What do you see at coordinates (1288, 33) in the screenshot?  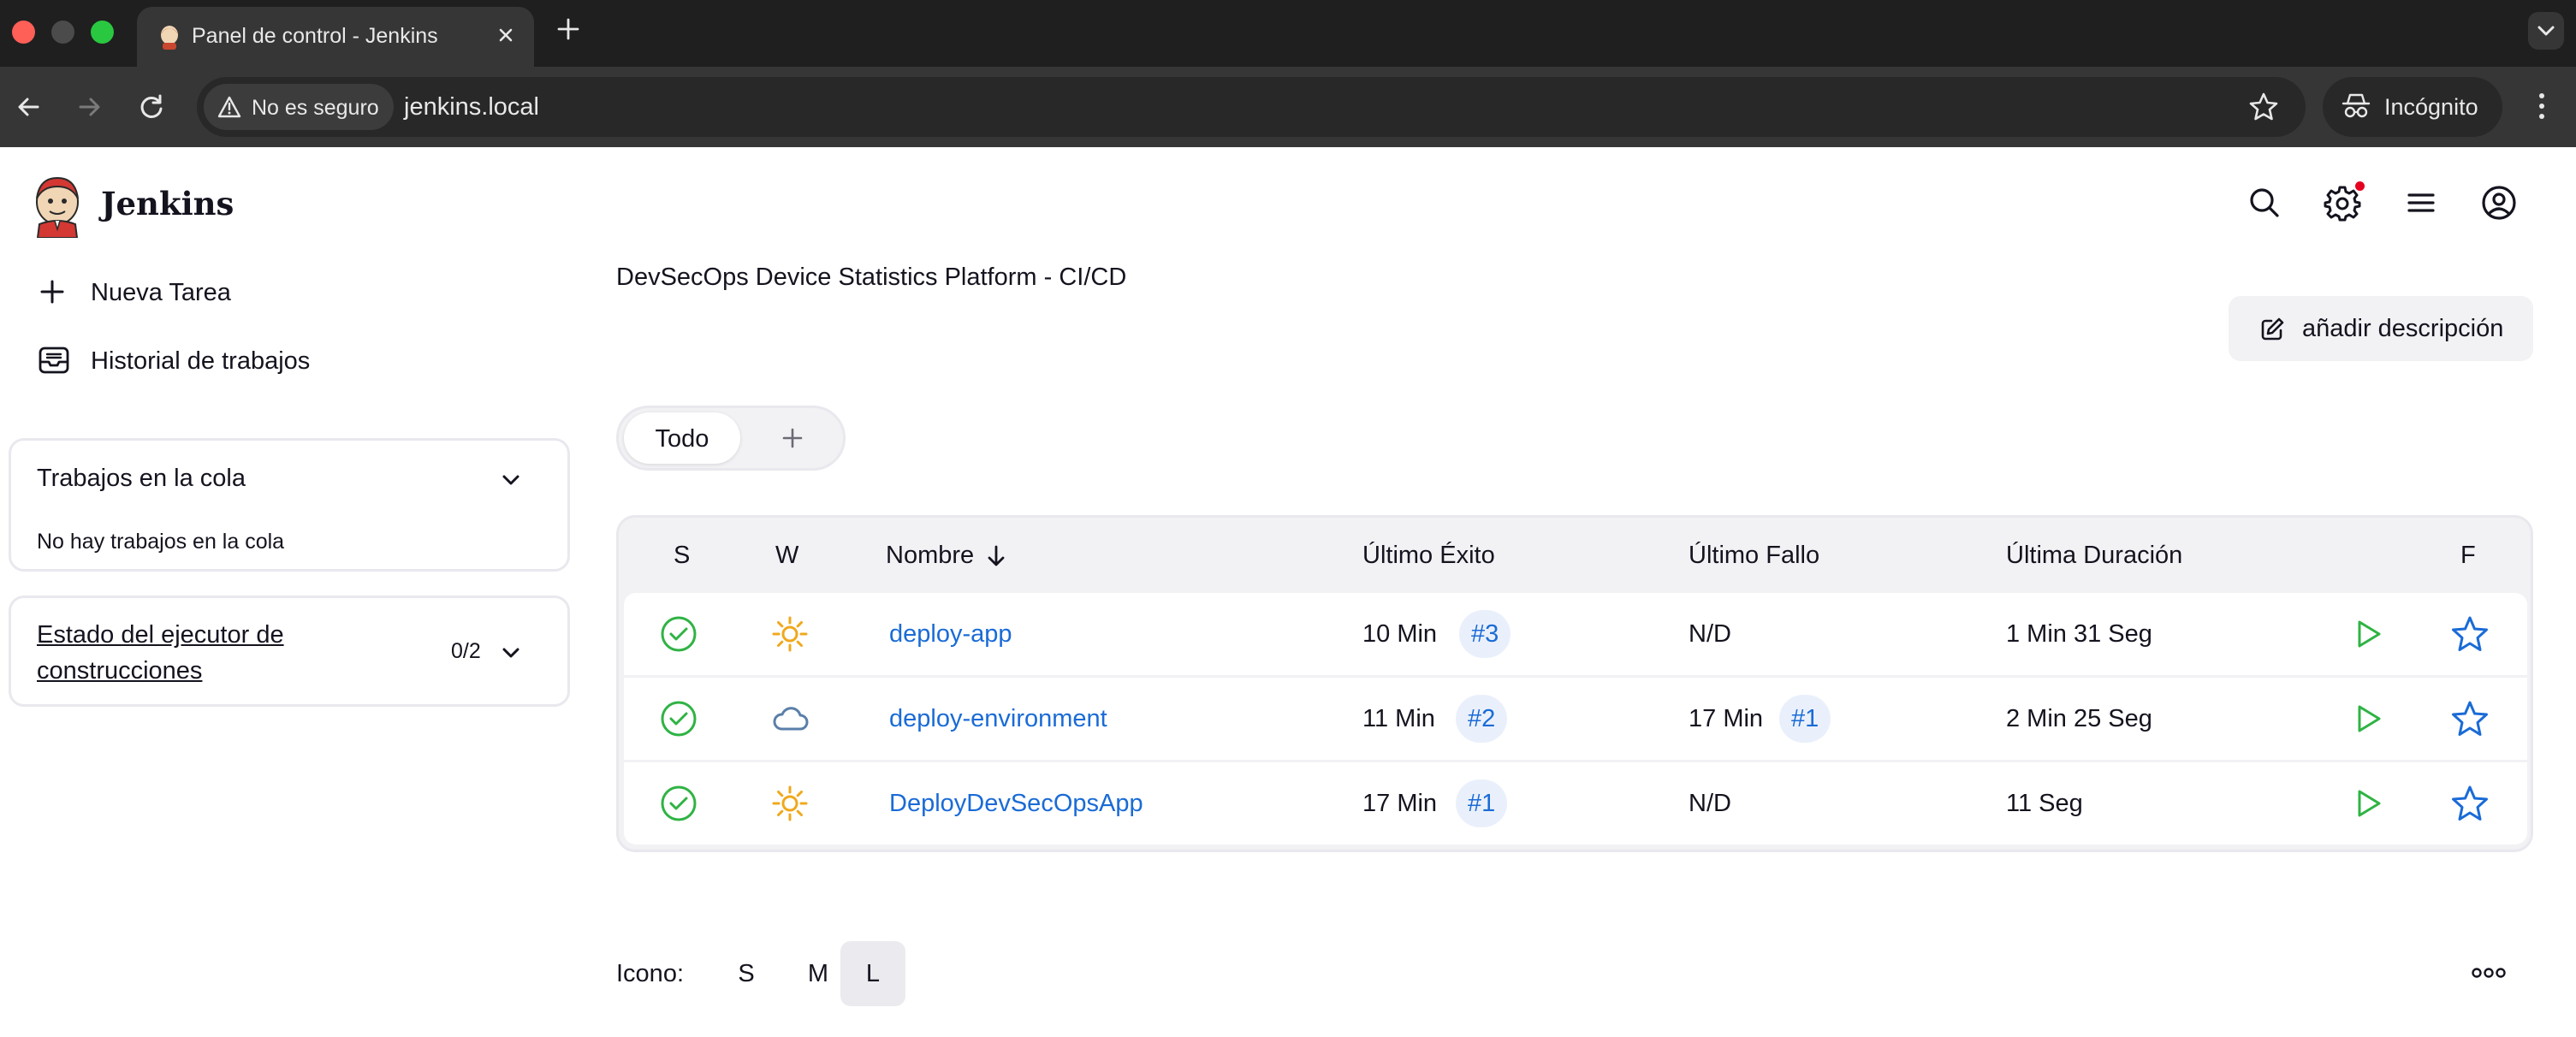 I see `browser-tab-strip: Panel de control - Jenkins` at bounding box center [1288, 33].